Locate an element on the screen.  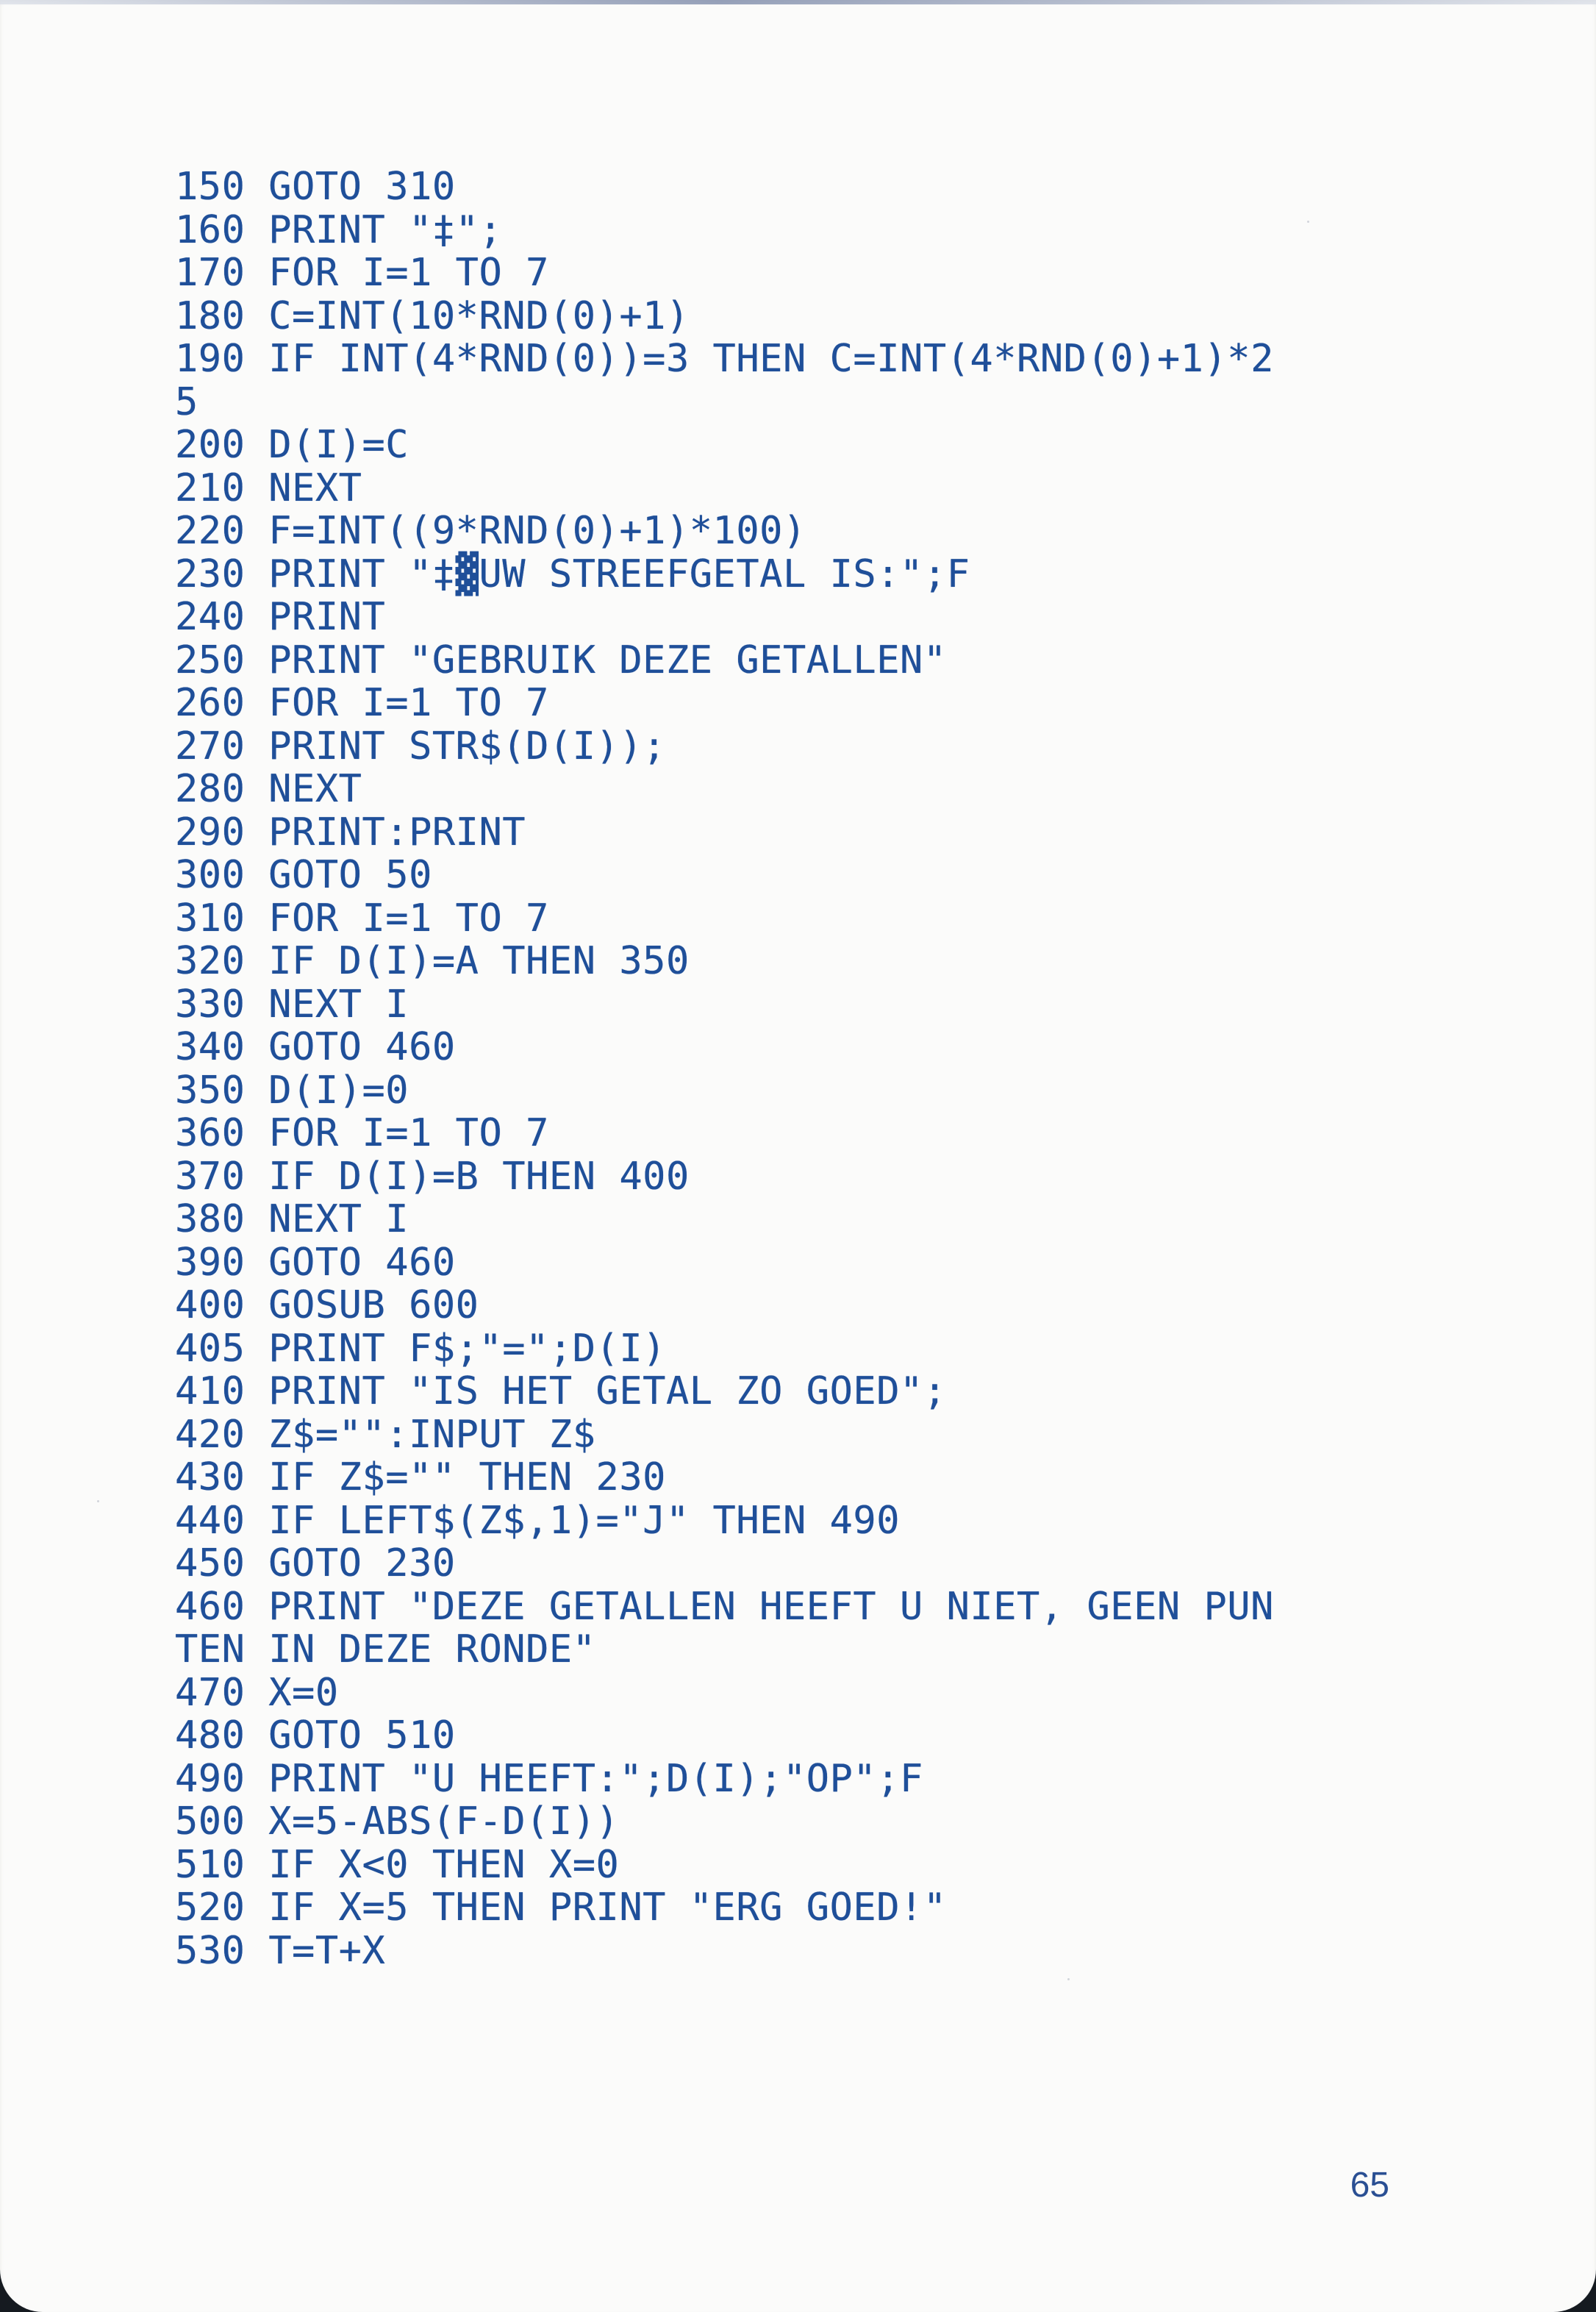
code-line: 250 PRINT "GEBRUIK DEZE GETALLEN" is located at coordinates (561, 660).